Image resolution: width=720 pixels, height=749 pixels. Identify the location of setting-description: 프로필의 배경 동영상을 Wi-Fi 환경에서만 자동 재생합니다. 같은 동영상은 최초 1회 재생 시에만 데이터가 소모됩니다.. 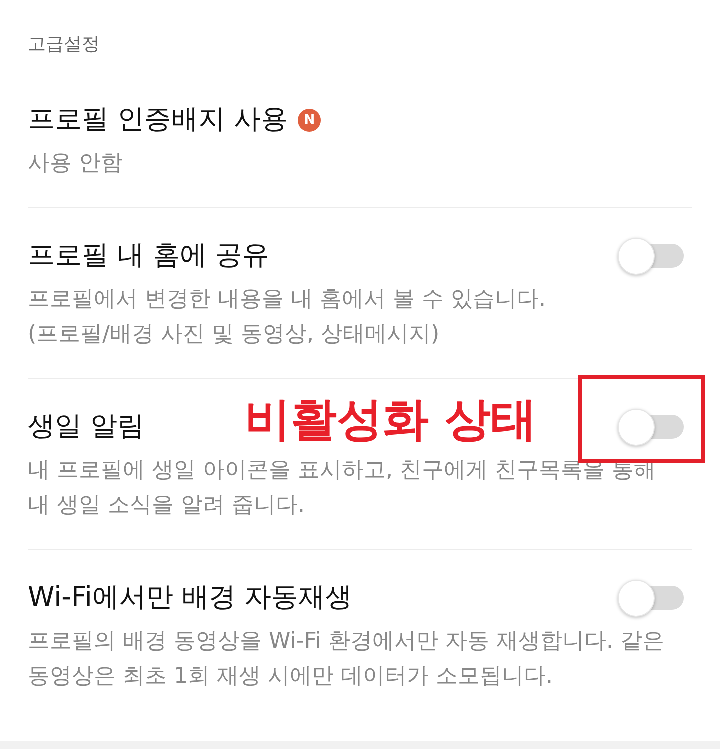
(347, 659).